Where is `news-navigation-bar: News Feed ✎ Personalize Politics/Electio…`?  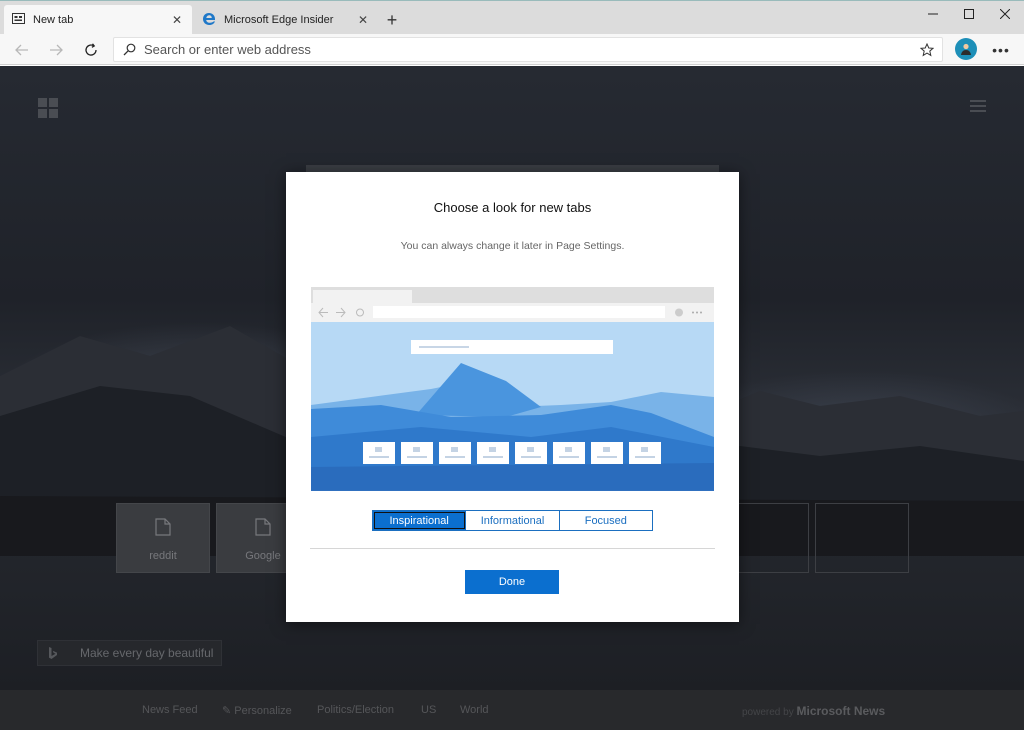
news-navigation-bar: News Feed ✎ Personalize Politics/Electio… is located at coordinates (512, 710).